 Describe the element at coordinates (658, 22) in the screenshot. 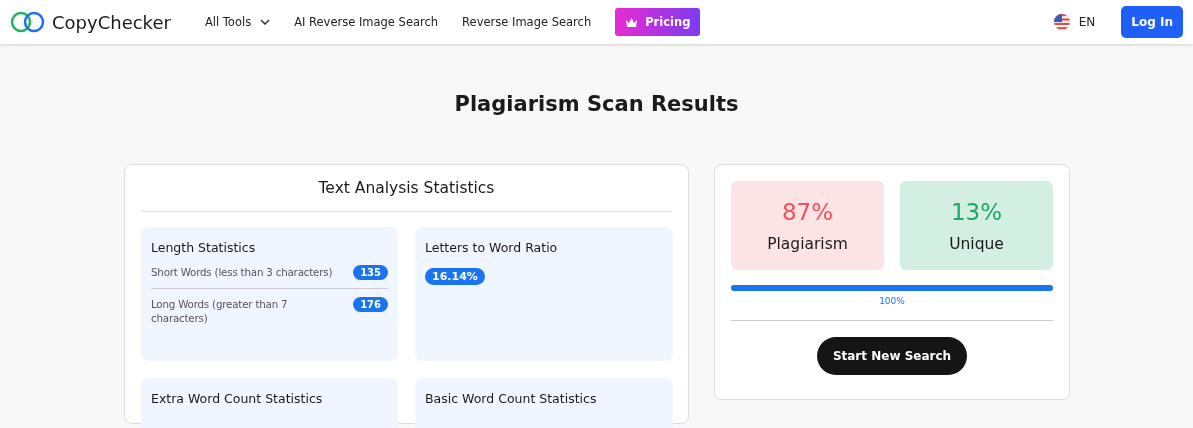

I see `pricing-button: Pricing` at that location.